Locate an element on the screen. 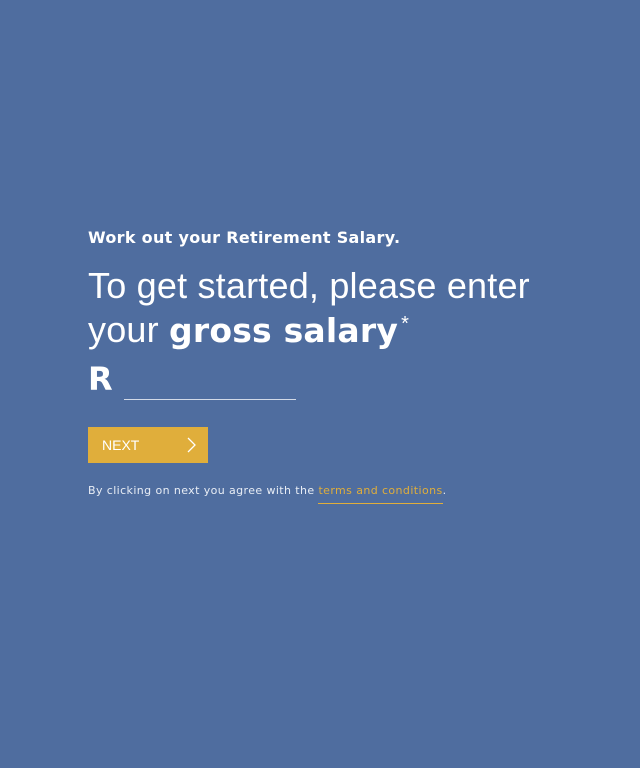  terms-link: terms and conditions is located at coordinates (380, 494).